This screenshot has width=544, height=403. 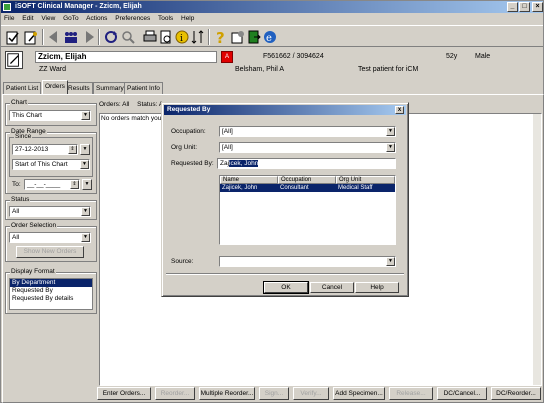 What do you see at coordinates (512, 7) in the screenshot?
I see `minimize-button: _` at bounding box center [512, 7].